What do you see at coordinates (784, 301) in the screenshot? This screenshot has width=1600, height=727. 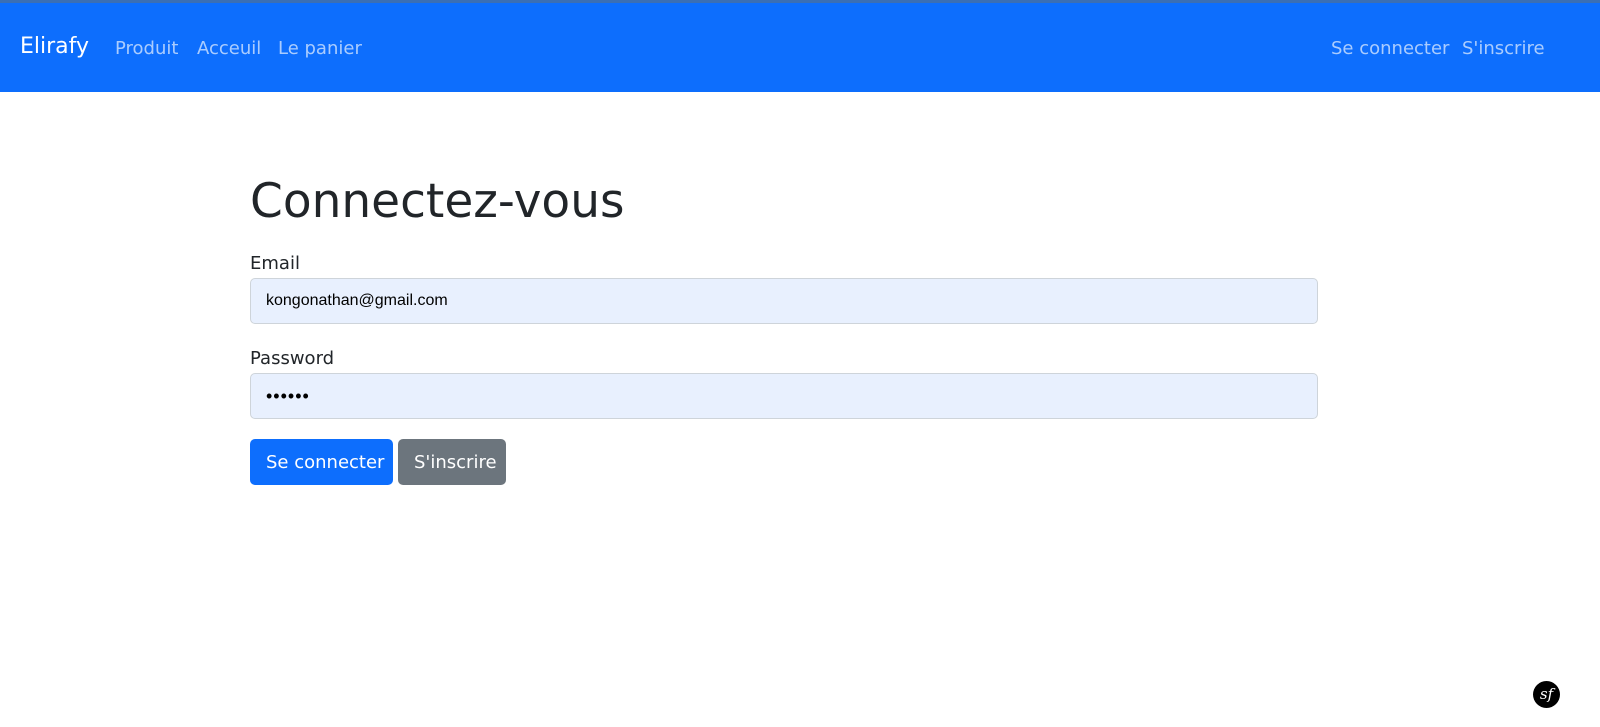 I see `email-input` at bounding box center [784, 301].